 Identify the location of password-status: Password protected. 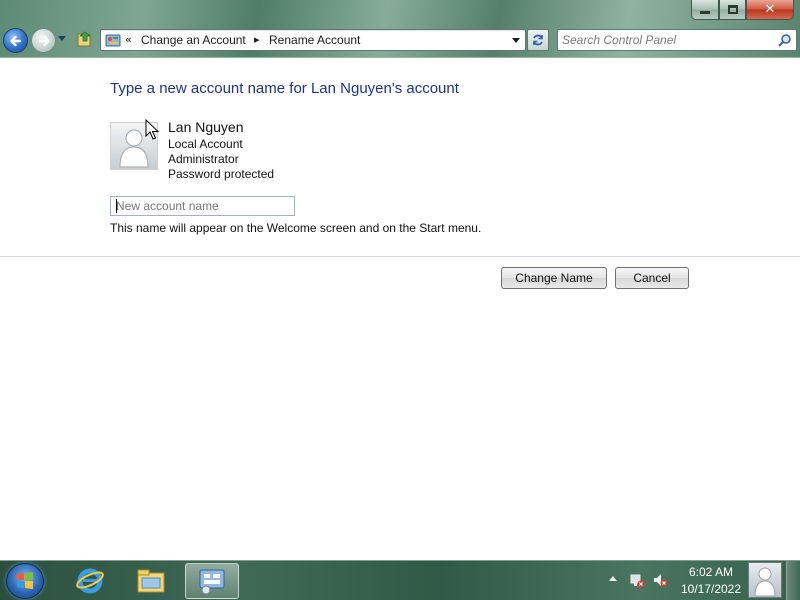
(221, 174).